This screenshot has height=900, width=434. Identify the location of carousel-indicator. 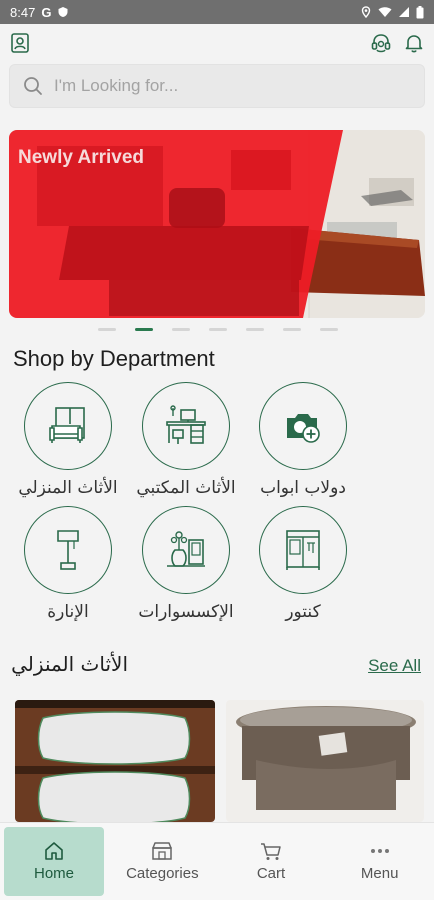
(218, 329).